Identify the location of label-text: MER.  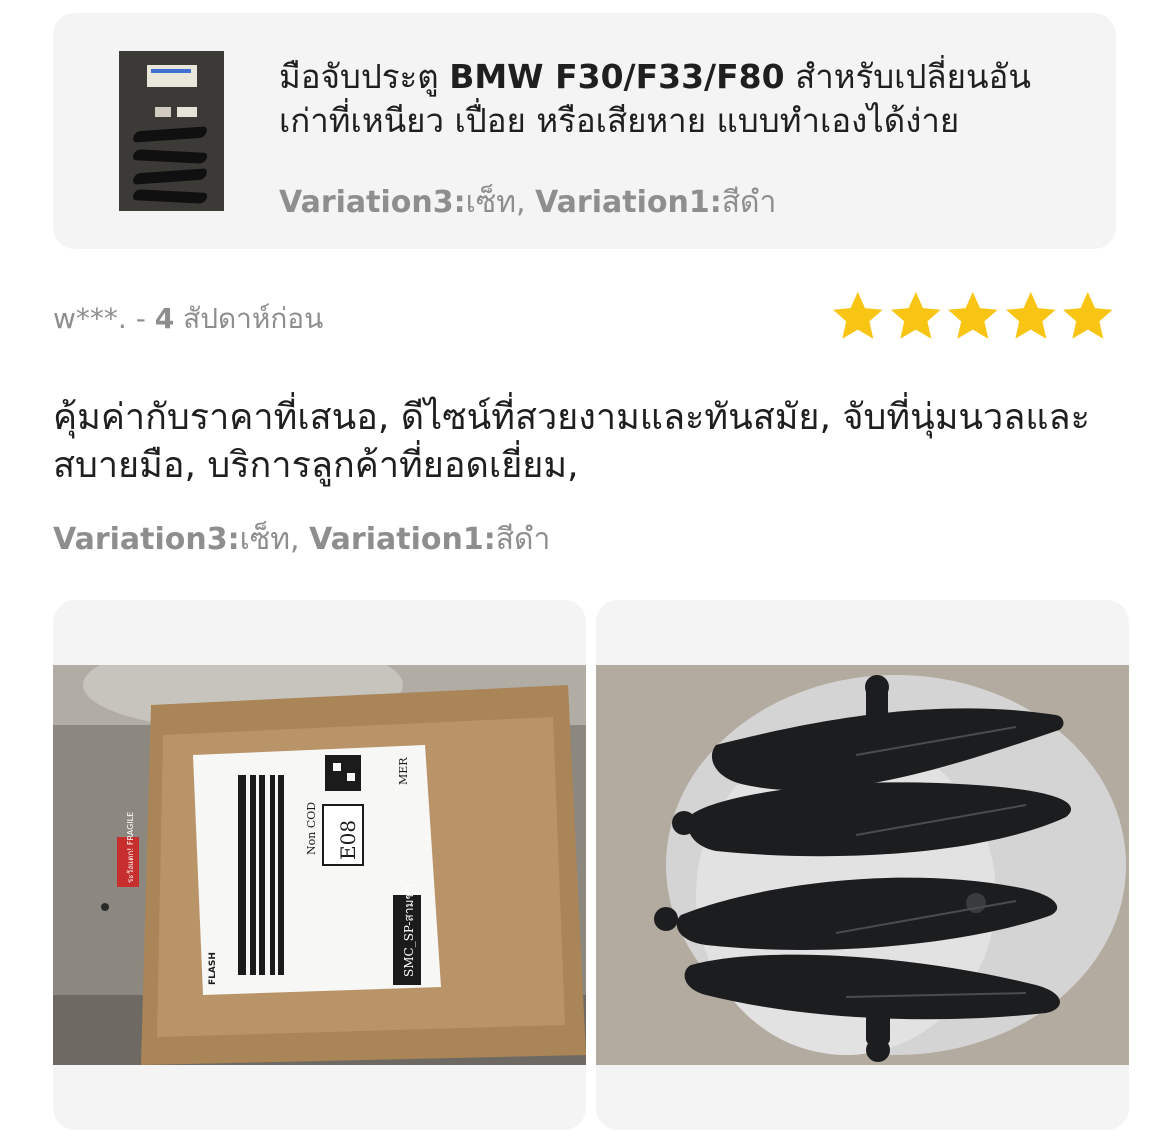
(403, 771).